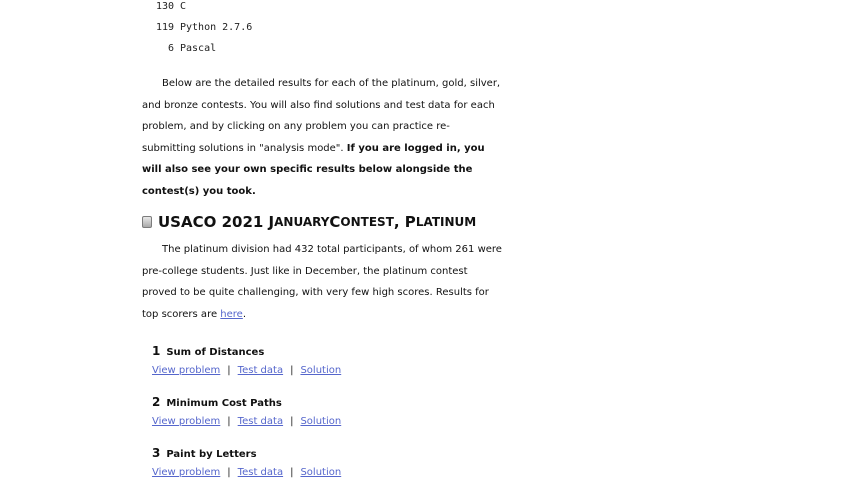  I want to click on language-count-list: 130 C 119 Python 2.7.6 6 Pascal, so click(322, 31).